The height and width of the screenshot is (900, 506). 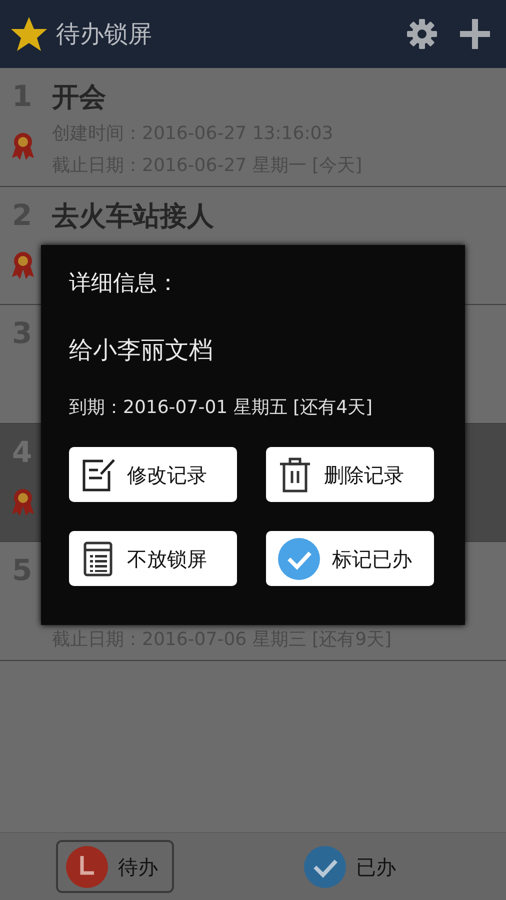 What do you see at coordinates (98, 474) in the screenshot?
I see `edit-icon` at bounding box center [98, 474].